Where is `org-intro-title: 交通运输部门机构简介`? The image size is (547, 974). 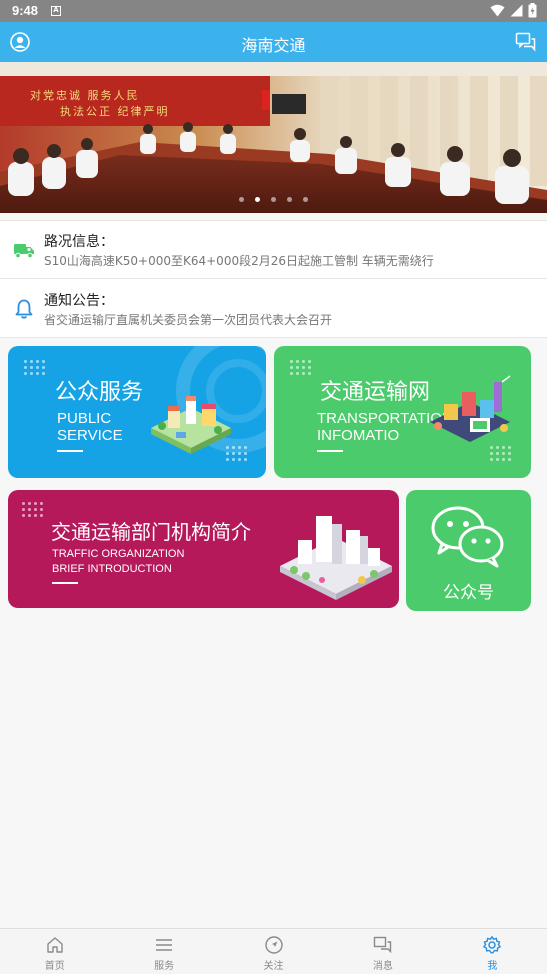 org-intro-title: 交通运输部门机构简介 is located at coordinates (151, 532).